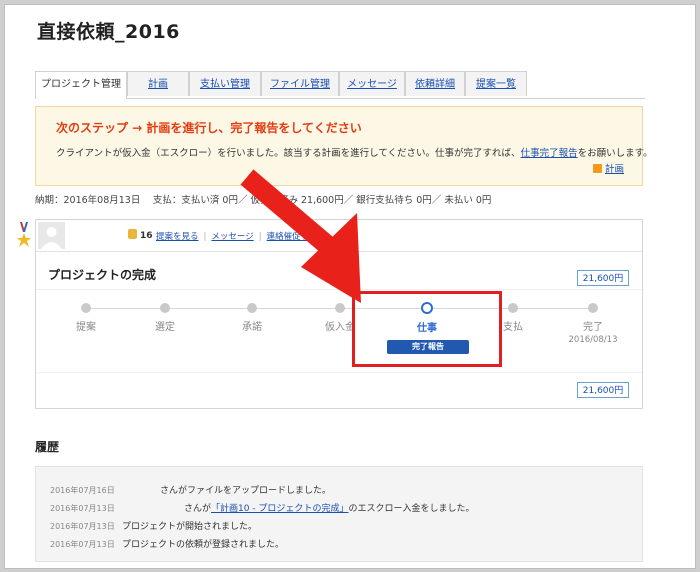  I want to click on plan-rss-link: 計画, so click(608, 168).